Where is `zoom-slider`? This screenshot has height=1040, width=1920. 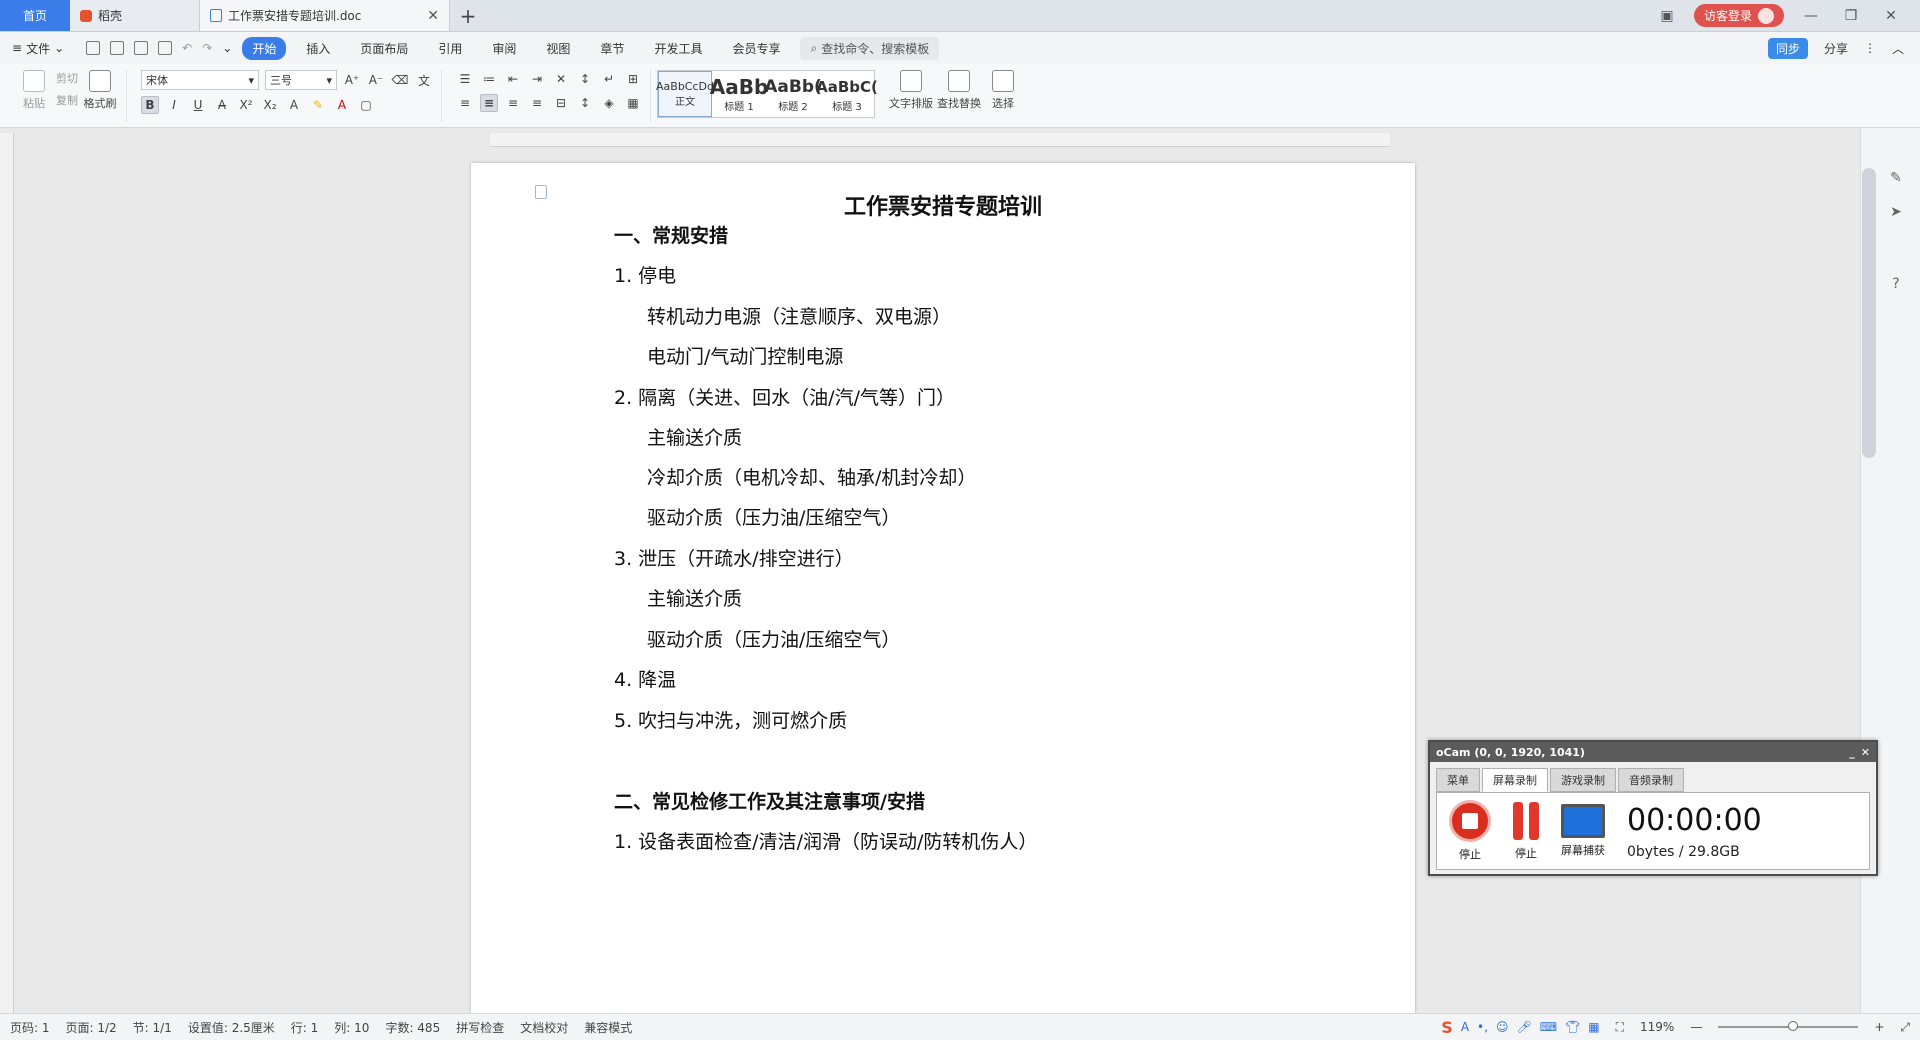 zoom-slider is located at coordinates (1788, 1026).